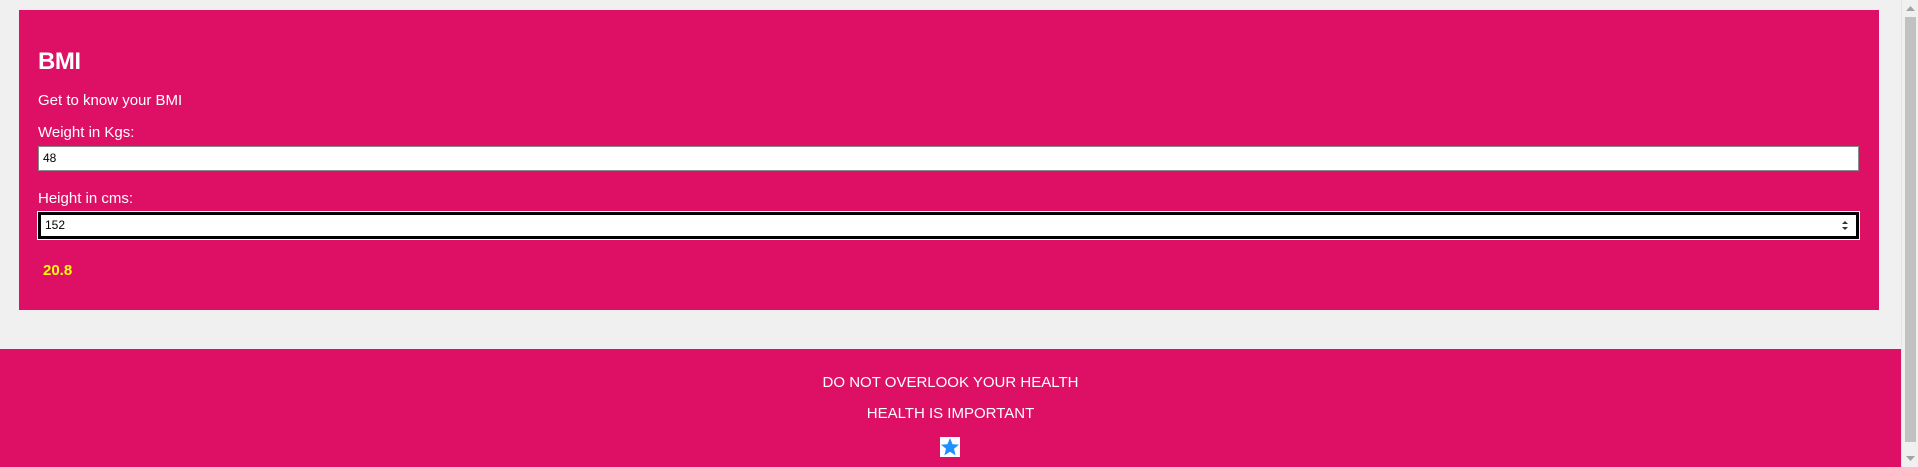  Describe the element at coordinates (950, 382) in the screenshot. I see `footer-line-1: DO NOT OVERLOOK YOUR HEALTH` at that location.